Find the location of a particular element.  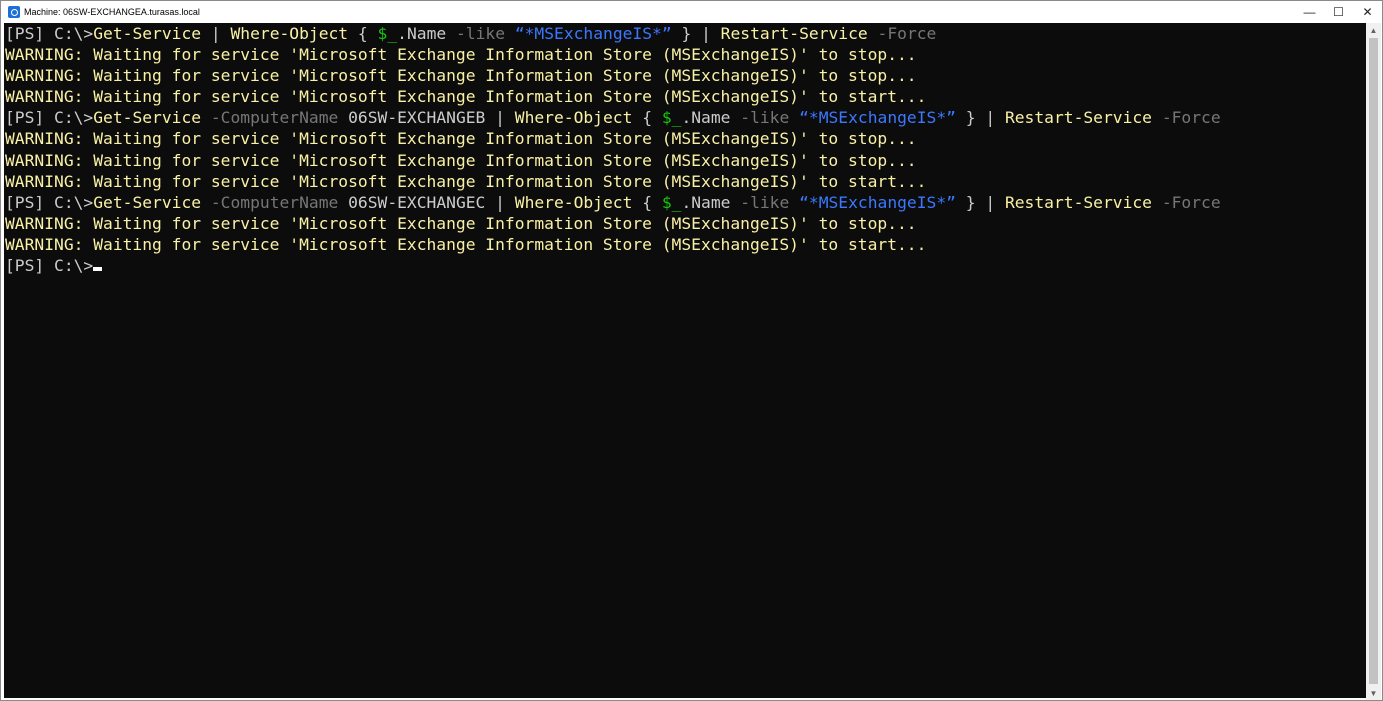

close-button: ✕ is located at coordinates (1367, 12).